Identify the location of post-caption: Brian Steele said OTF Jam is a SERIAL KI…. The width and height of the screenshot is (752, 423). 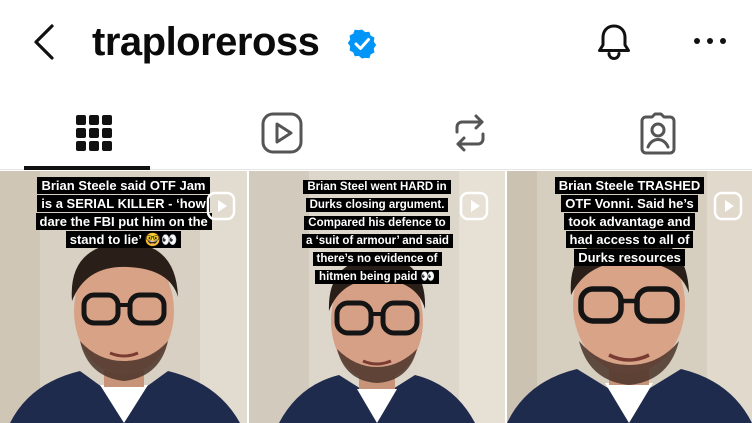
(123, 213).